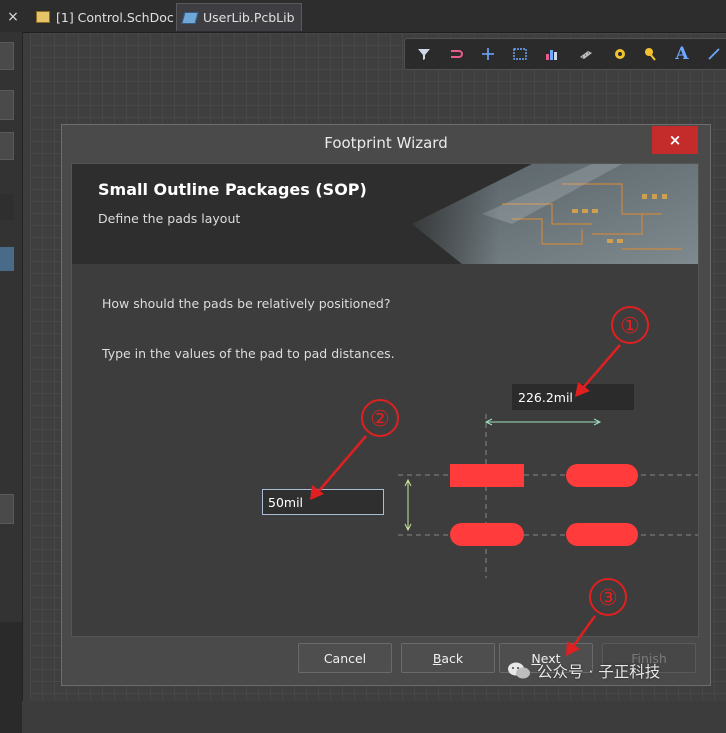 The width and height of the screenshot is (726, 733). I want to click on tab-label: UserLib.PcbLib, so click(249, 17).